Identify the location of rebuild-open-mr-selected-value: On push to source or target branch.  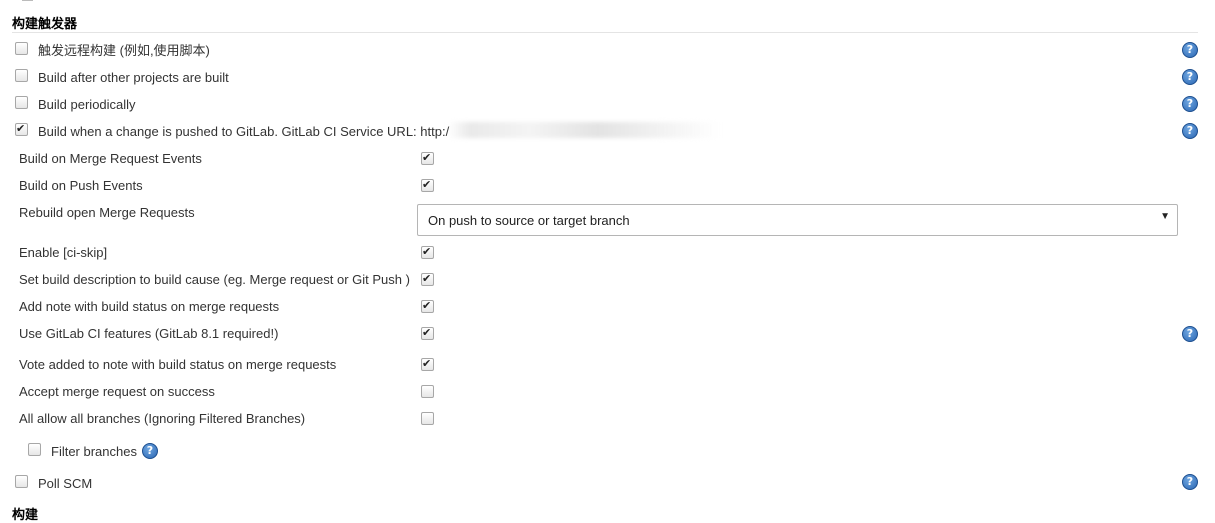
(529, 220).